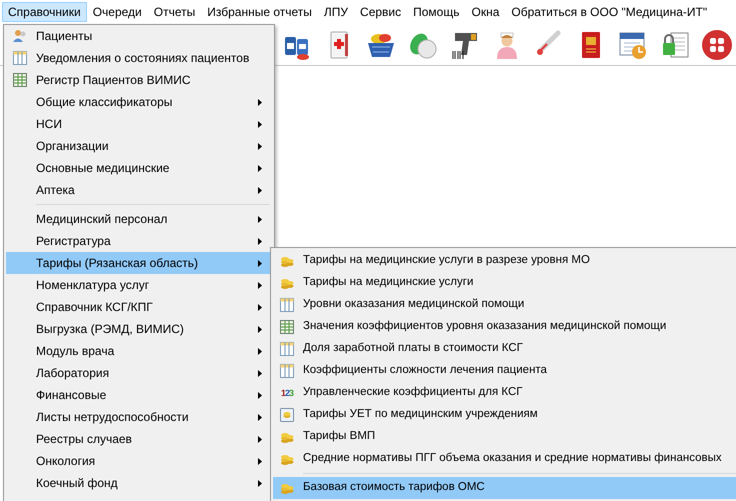 Image resolution: width=736 pixels, height=501 pixels. Describe the element at coordinates (504, 349) in the screenshot. I see `menu-item: Доля заработной платы в стоимости КСГ` at that location.